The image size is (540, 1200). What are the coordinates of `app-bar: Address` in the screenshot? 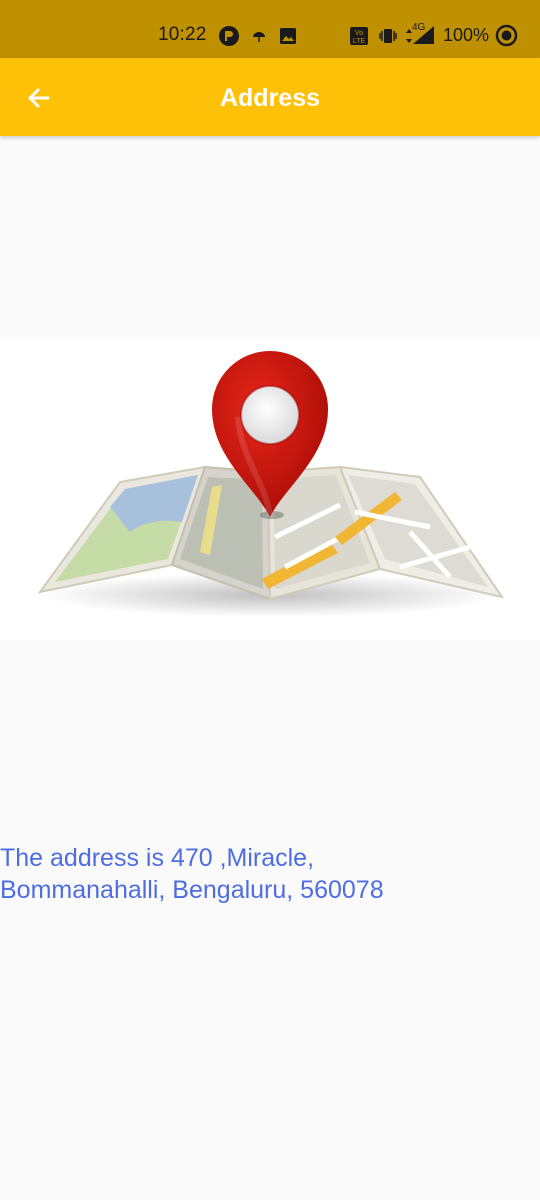 It's located at (270, 97).